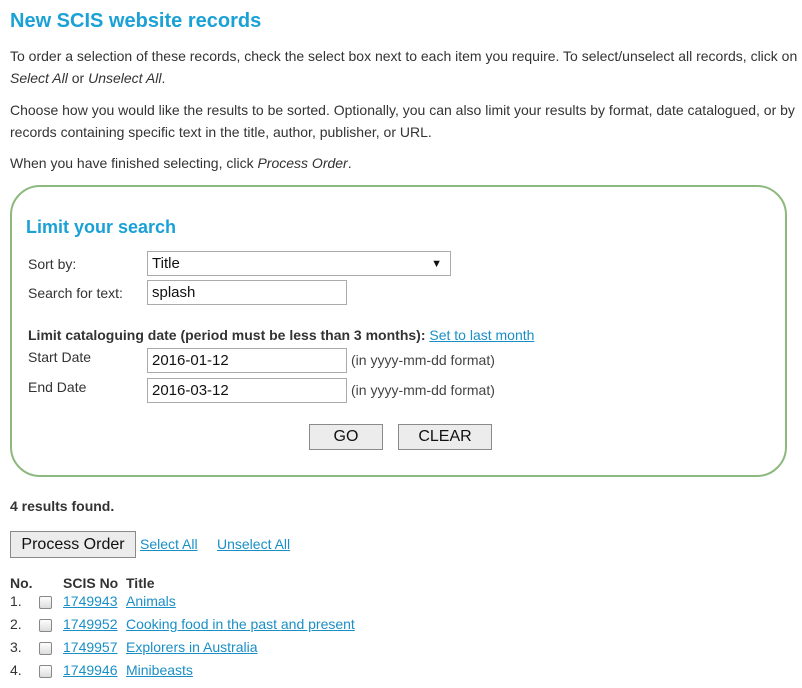 The width and height of the screenshot is (802, 688). I want to click on row-number: 2., so click(16, 624).